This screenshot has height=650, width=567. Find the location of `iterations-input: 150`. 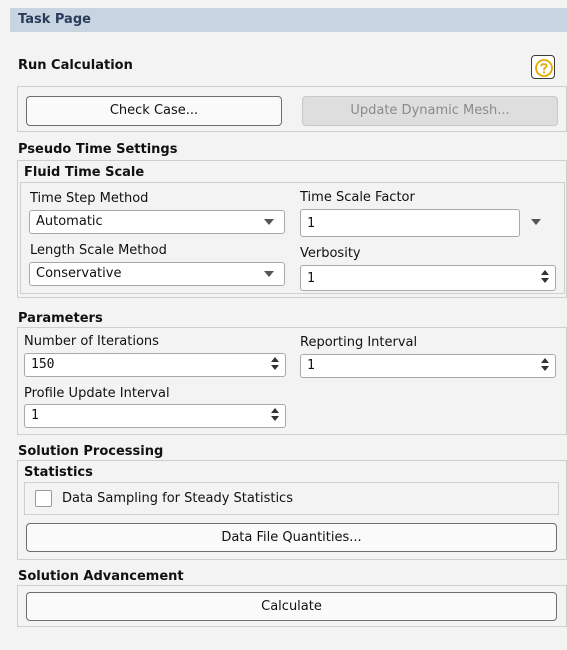

iterations-input: 150 is located at coordinates (155, 365).